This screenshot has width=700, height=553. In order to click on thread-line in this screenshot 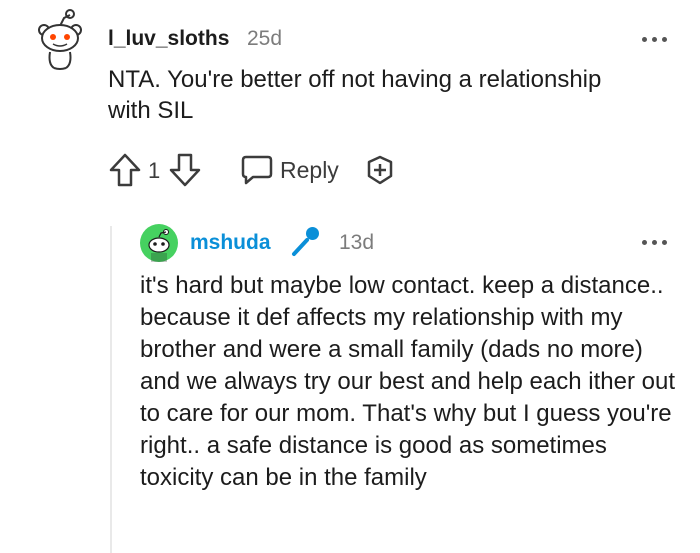, I will do `click(111, 389)`.